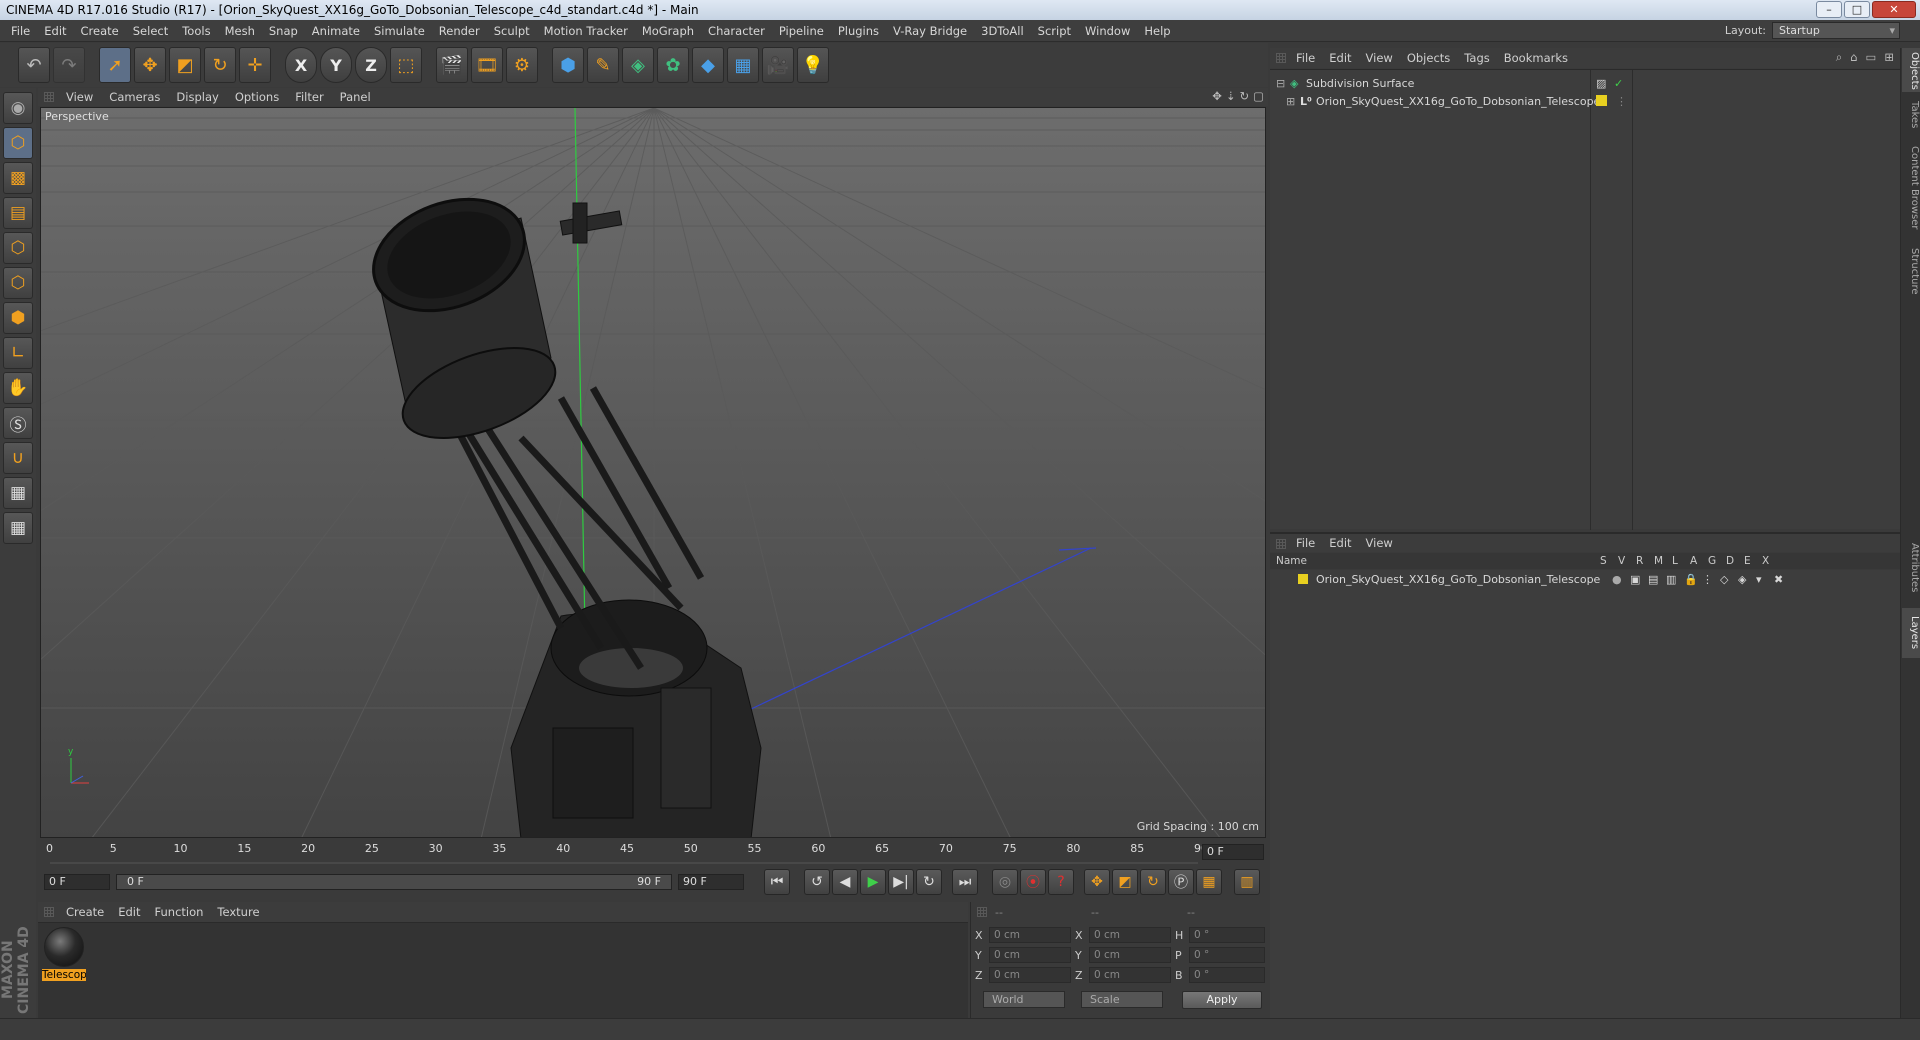 This screenshot has height=1040, width=1920. What do you see at coordinates (459, 31) in the screenshot?
I see `menu-render: Render` at bounding box center [459, 31].